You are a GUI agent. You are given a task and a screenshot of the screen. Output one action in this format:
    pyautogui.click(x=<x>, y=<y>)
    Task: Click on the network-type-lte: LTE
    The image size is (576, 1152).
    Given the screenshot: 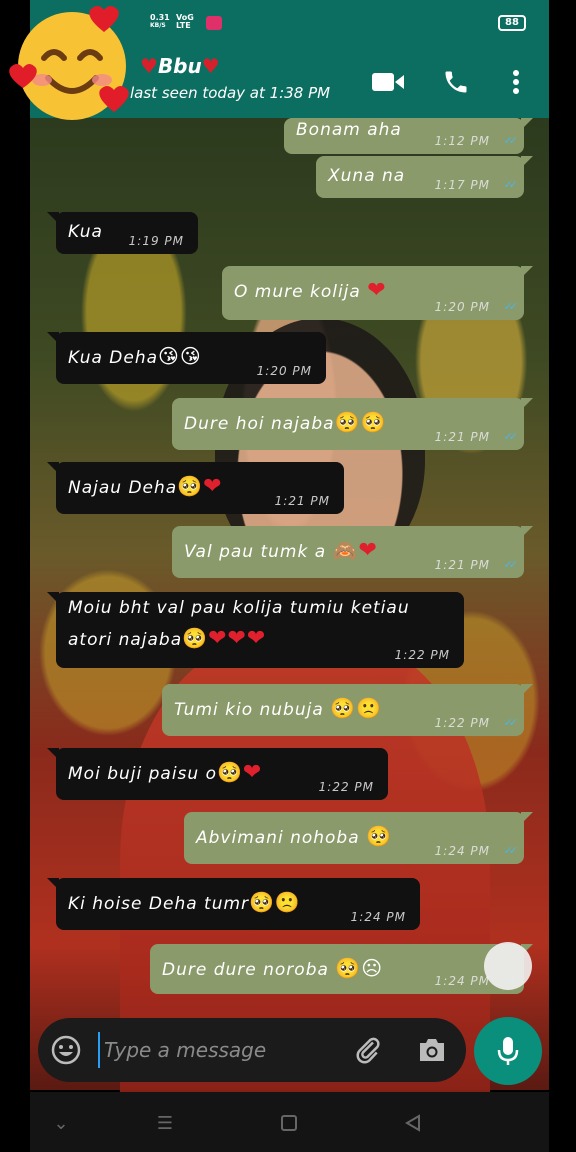 What is the action you would take?
    pyautogui.click(x=183, y=25)
    